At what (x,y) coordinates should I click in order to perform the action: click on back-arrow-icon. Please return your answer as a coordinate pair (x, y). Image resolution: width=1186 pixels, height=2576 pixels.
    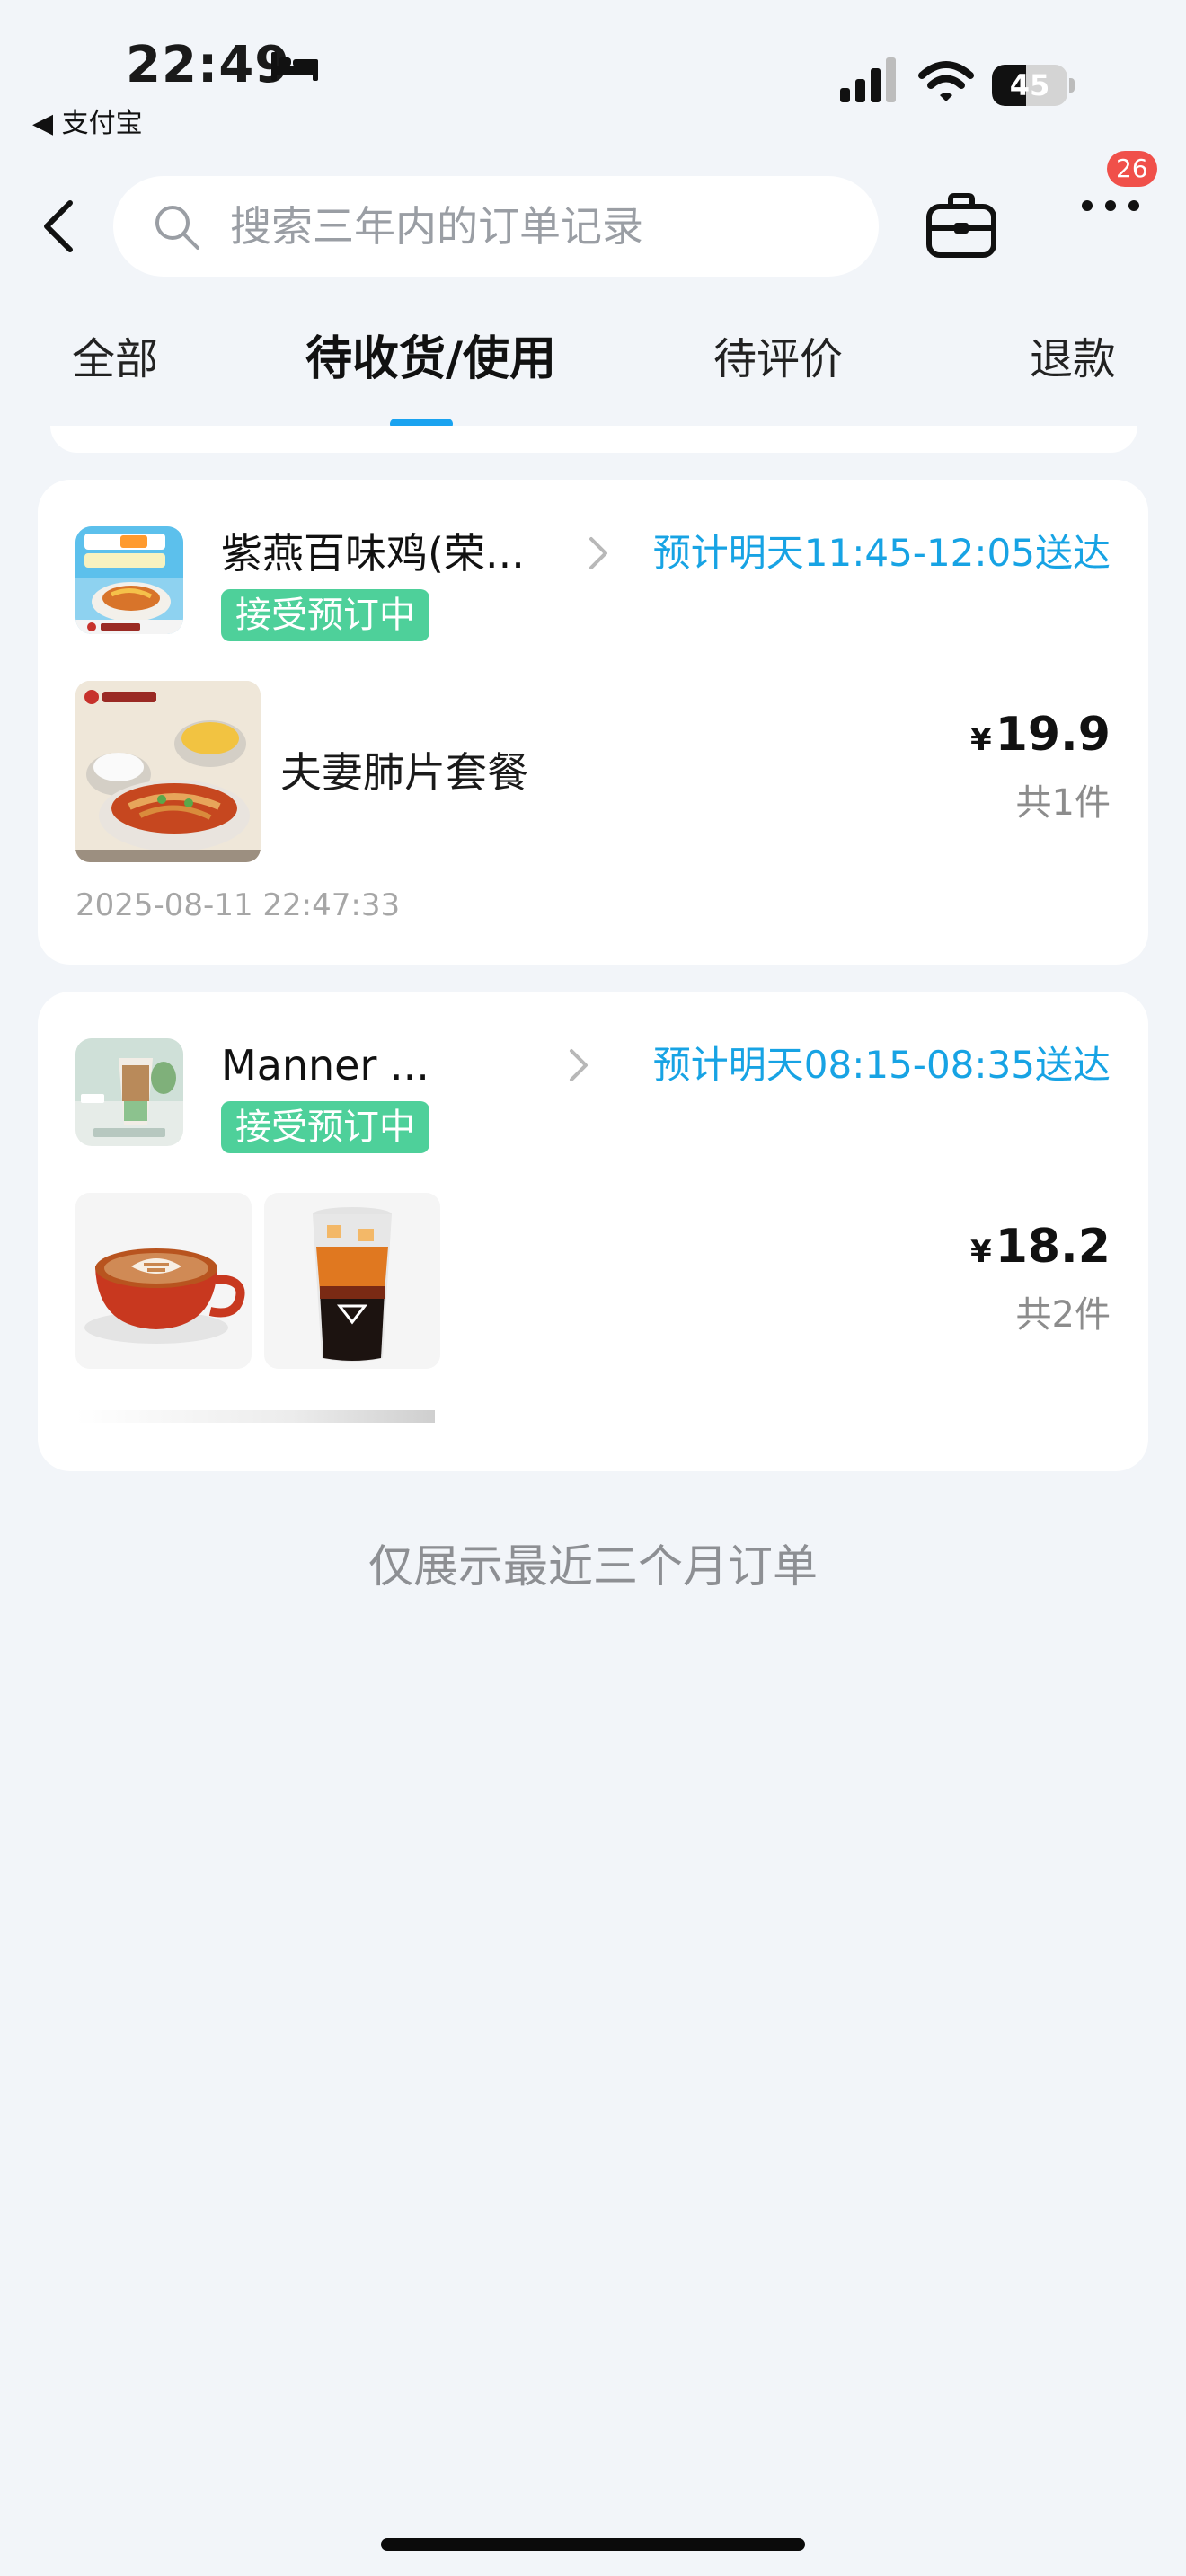
    Looking at the image, I should click on (59, 226).